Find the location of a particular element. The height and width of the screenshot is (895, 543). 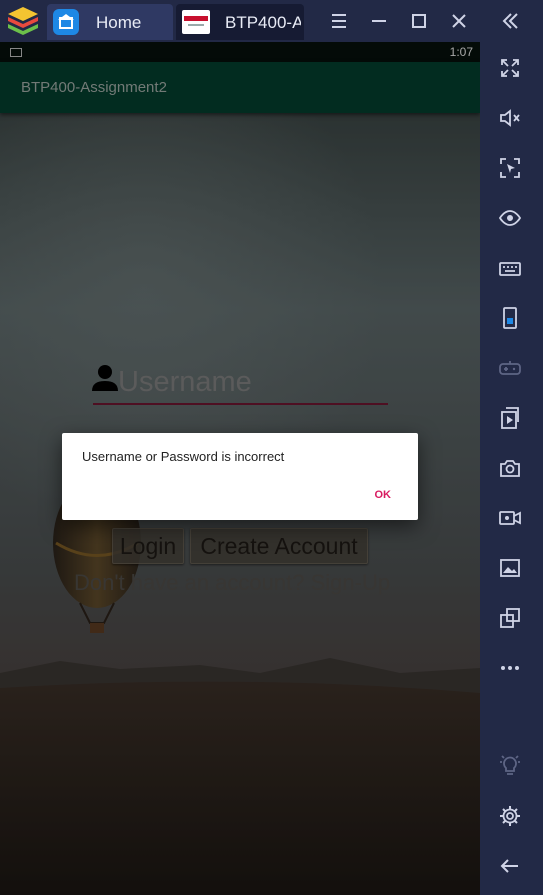

light-bulb-icon is located at coordinates (510, 766).